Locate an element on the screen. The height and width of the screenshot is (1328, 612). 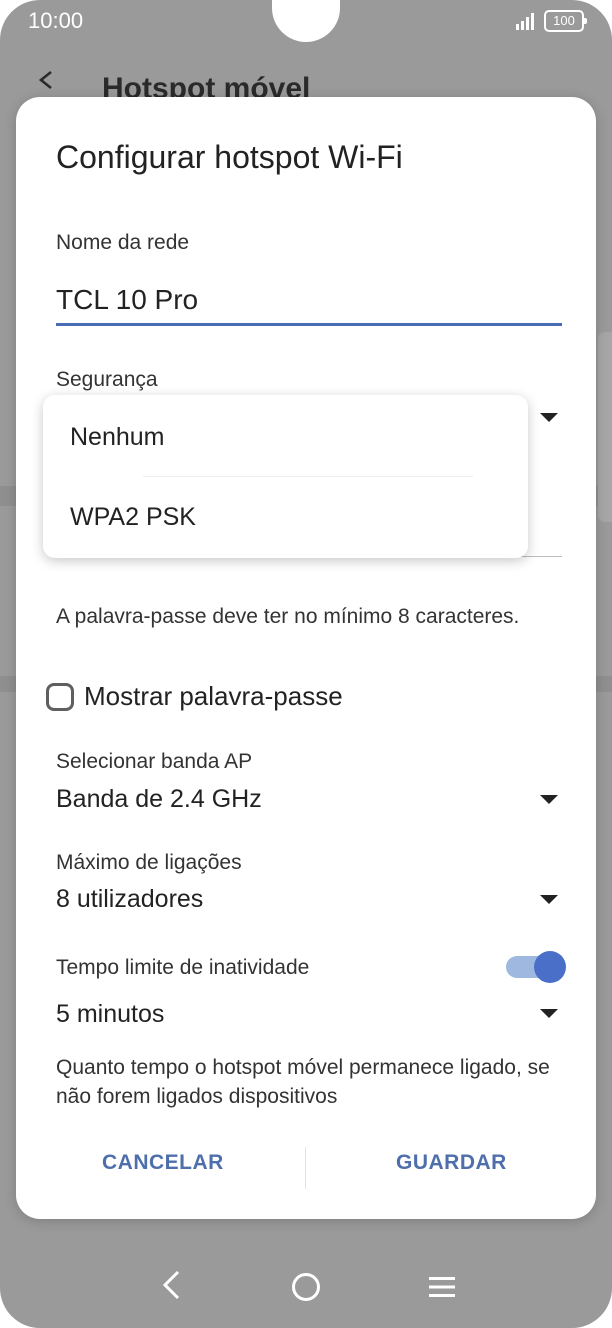
security-option-wpa2-psk: WPA2 PSK is located at coordinates (285, 517).